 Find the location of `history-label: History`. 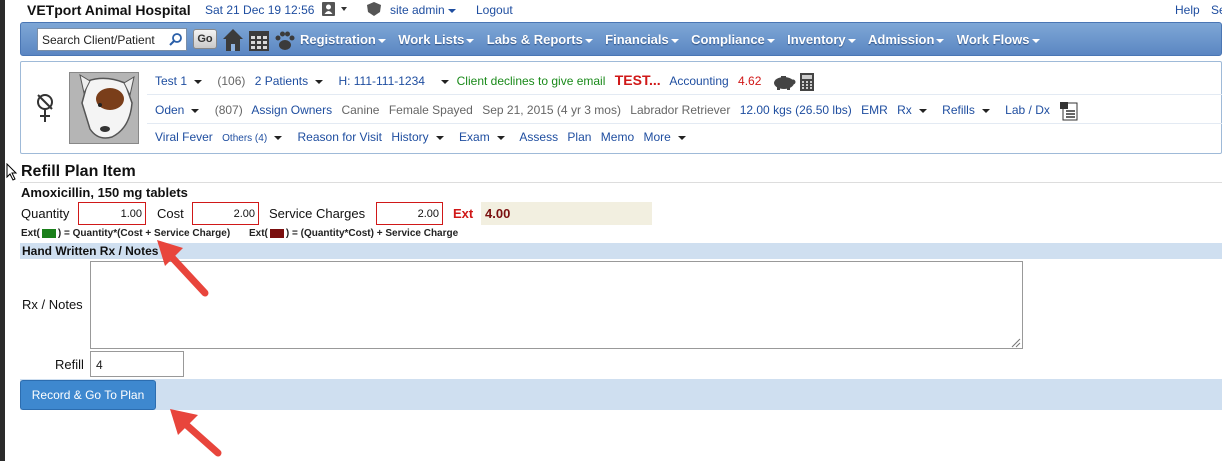

history-label: History is located at coordinates (410, 137).